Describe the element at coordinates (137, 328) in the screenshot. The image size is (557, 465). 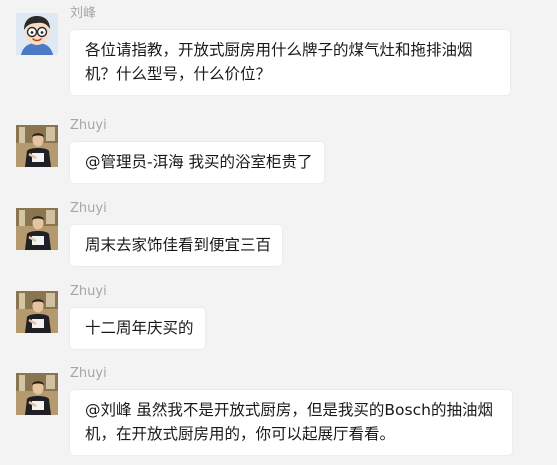
I see `message-bubble: 十二周年庆买的` at that location.